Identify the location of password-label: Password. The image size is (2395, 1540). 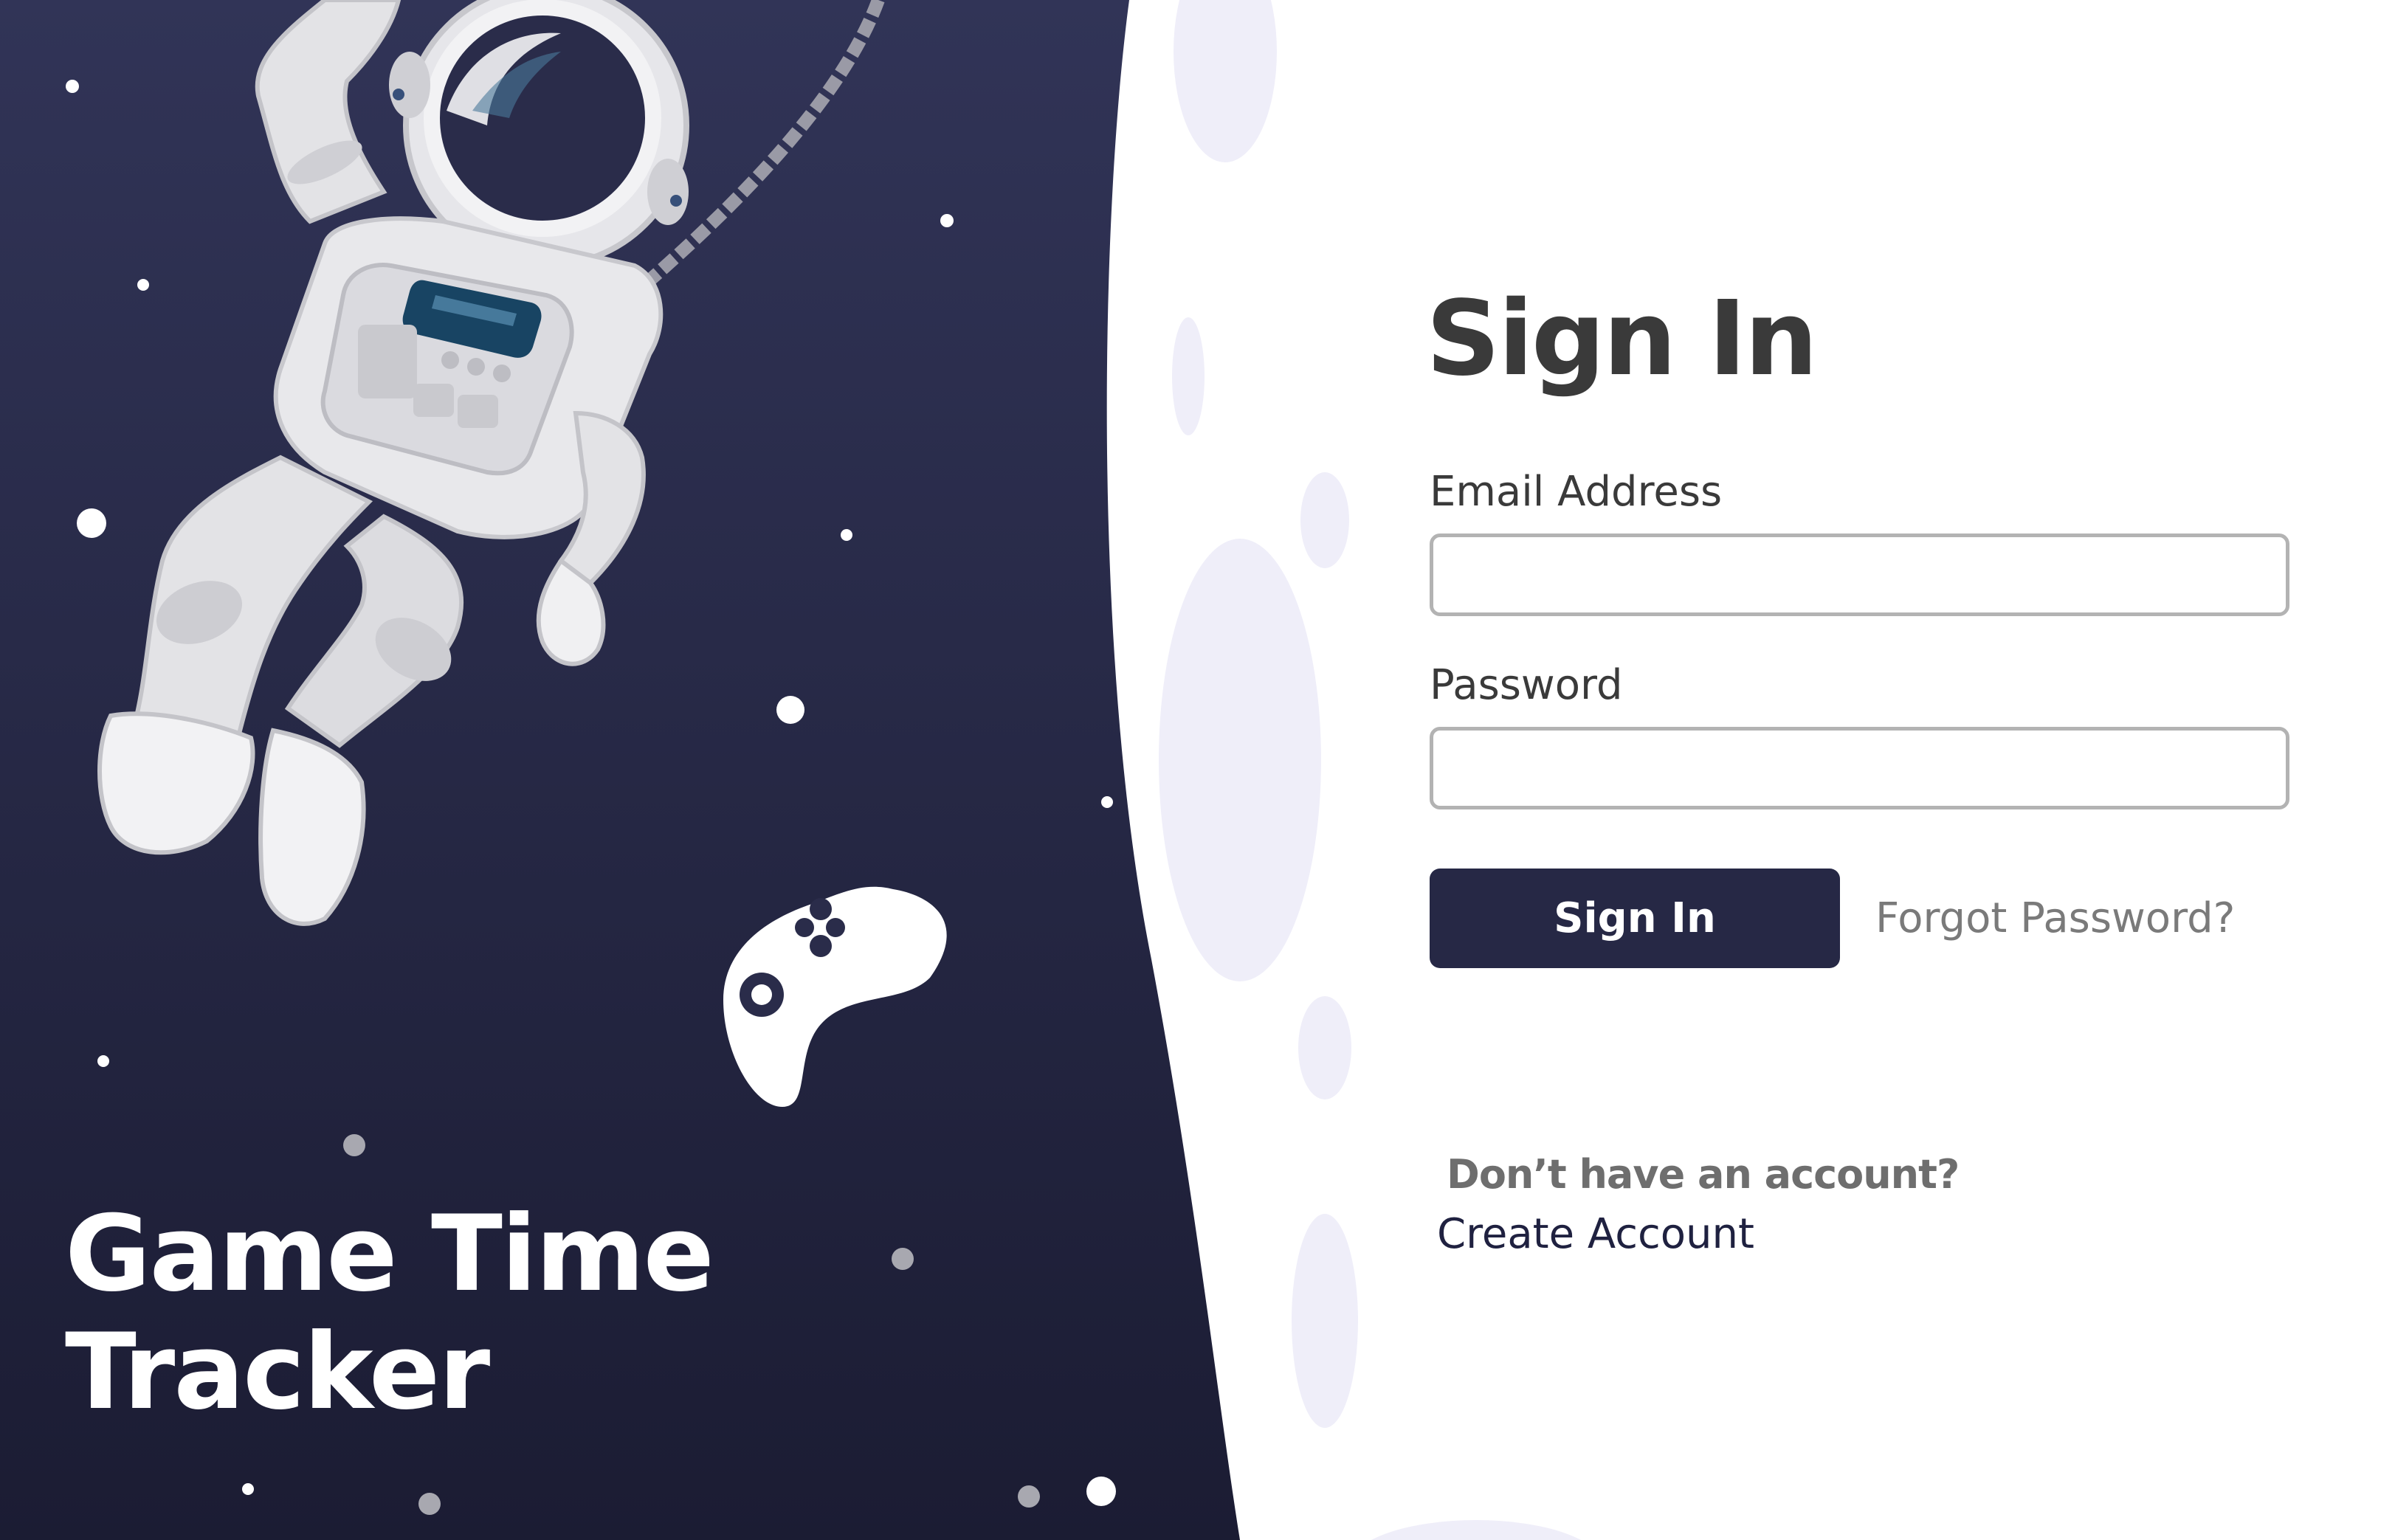
(1527, 685).